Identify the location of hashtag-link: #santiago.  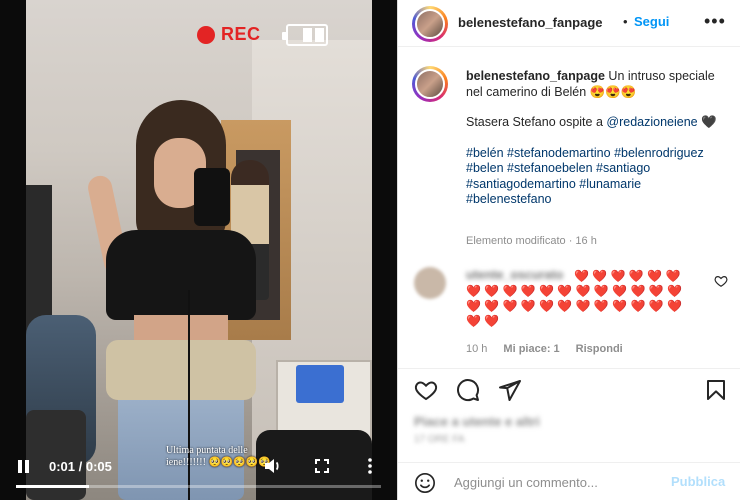
(623, 168).